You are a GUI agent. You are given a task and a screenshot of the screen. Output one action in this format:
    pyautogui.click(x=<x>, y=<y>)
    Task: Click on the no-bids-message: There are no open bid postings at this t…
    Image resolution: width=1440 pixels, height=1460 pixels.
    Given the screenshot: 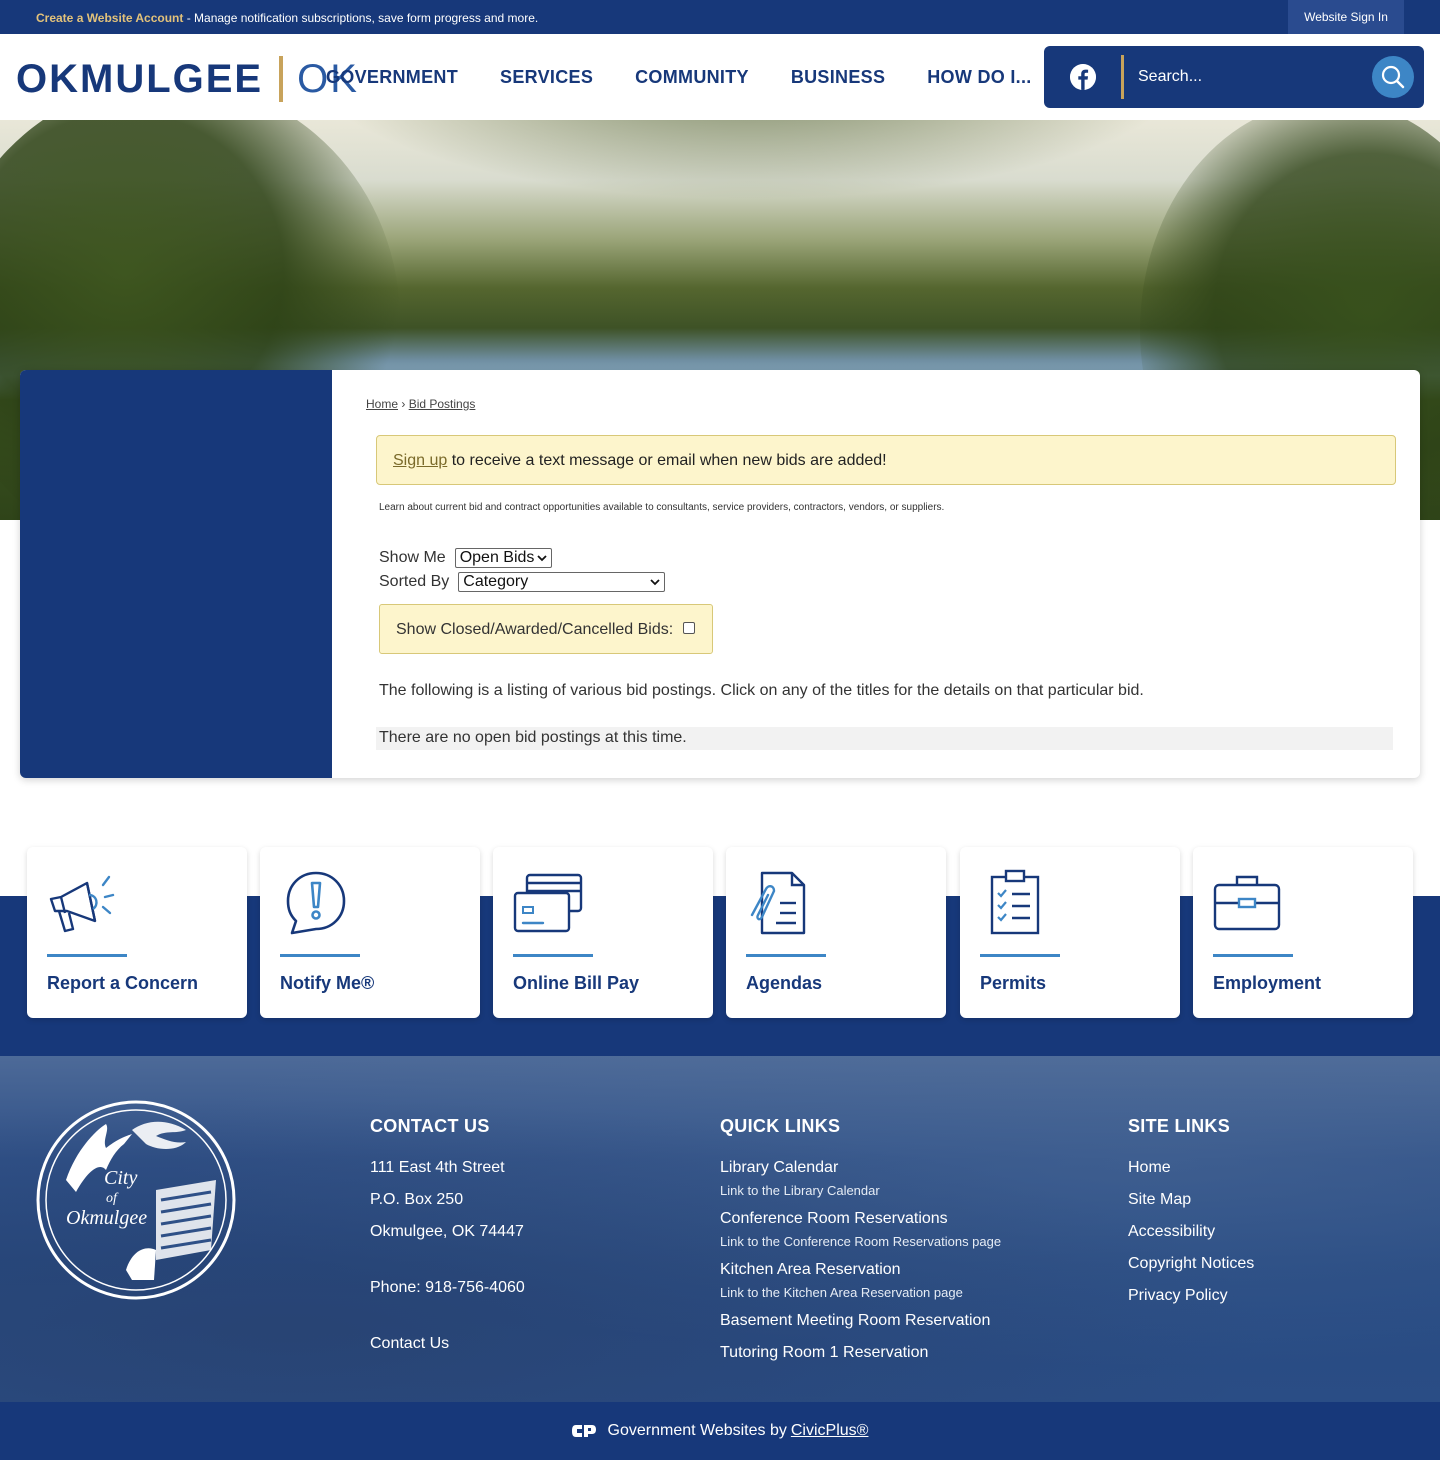 What is the action you would take?
    pyautogui.click(x=884, y=738)
    